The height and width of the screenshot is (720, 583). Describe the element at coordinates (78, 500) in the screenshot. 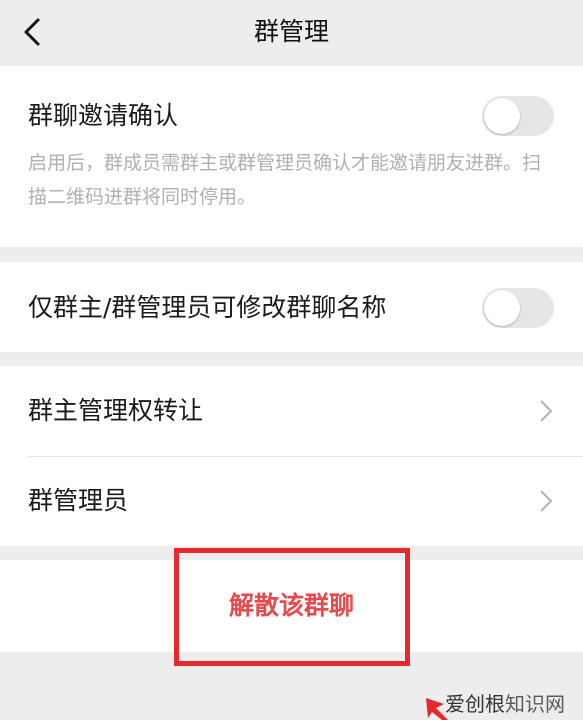

I see `group-admins-label: 群管理员` at that location.